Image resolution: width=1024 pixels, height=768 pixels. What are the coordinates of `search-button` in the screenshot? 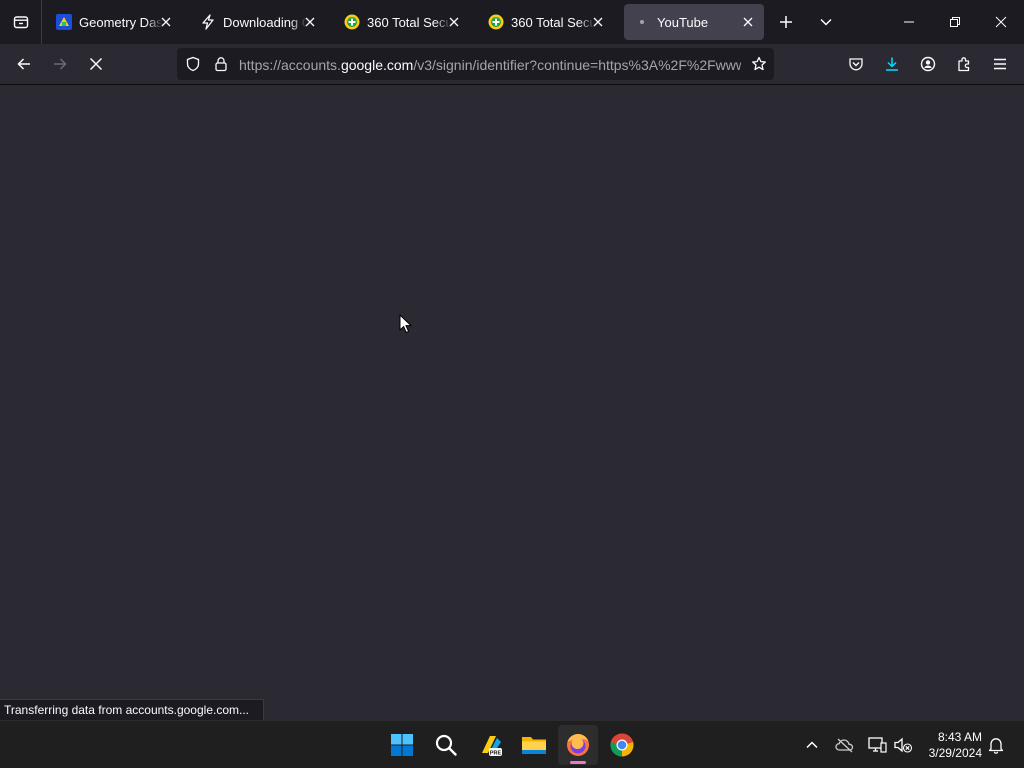 It's located at (446, 745).